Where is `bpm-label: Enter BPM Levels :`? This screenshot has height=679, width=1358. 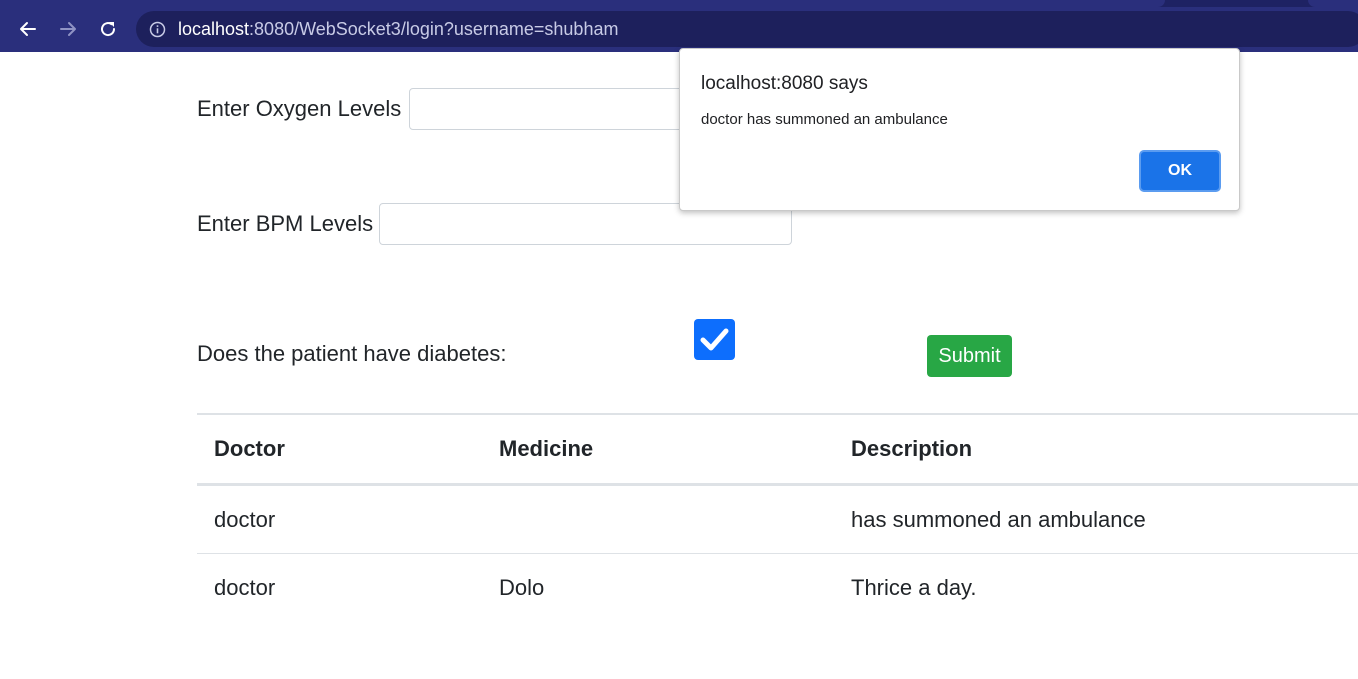
bpm-label: Enter BPM Levels : is located at coordinates (291, 223).